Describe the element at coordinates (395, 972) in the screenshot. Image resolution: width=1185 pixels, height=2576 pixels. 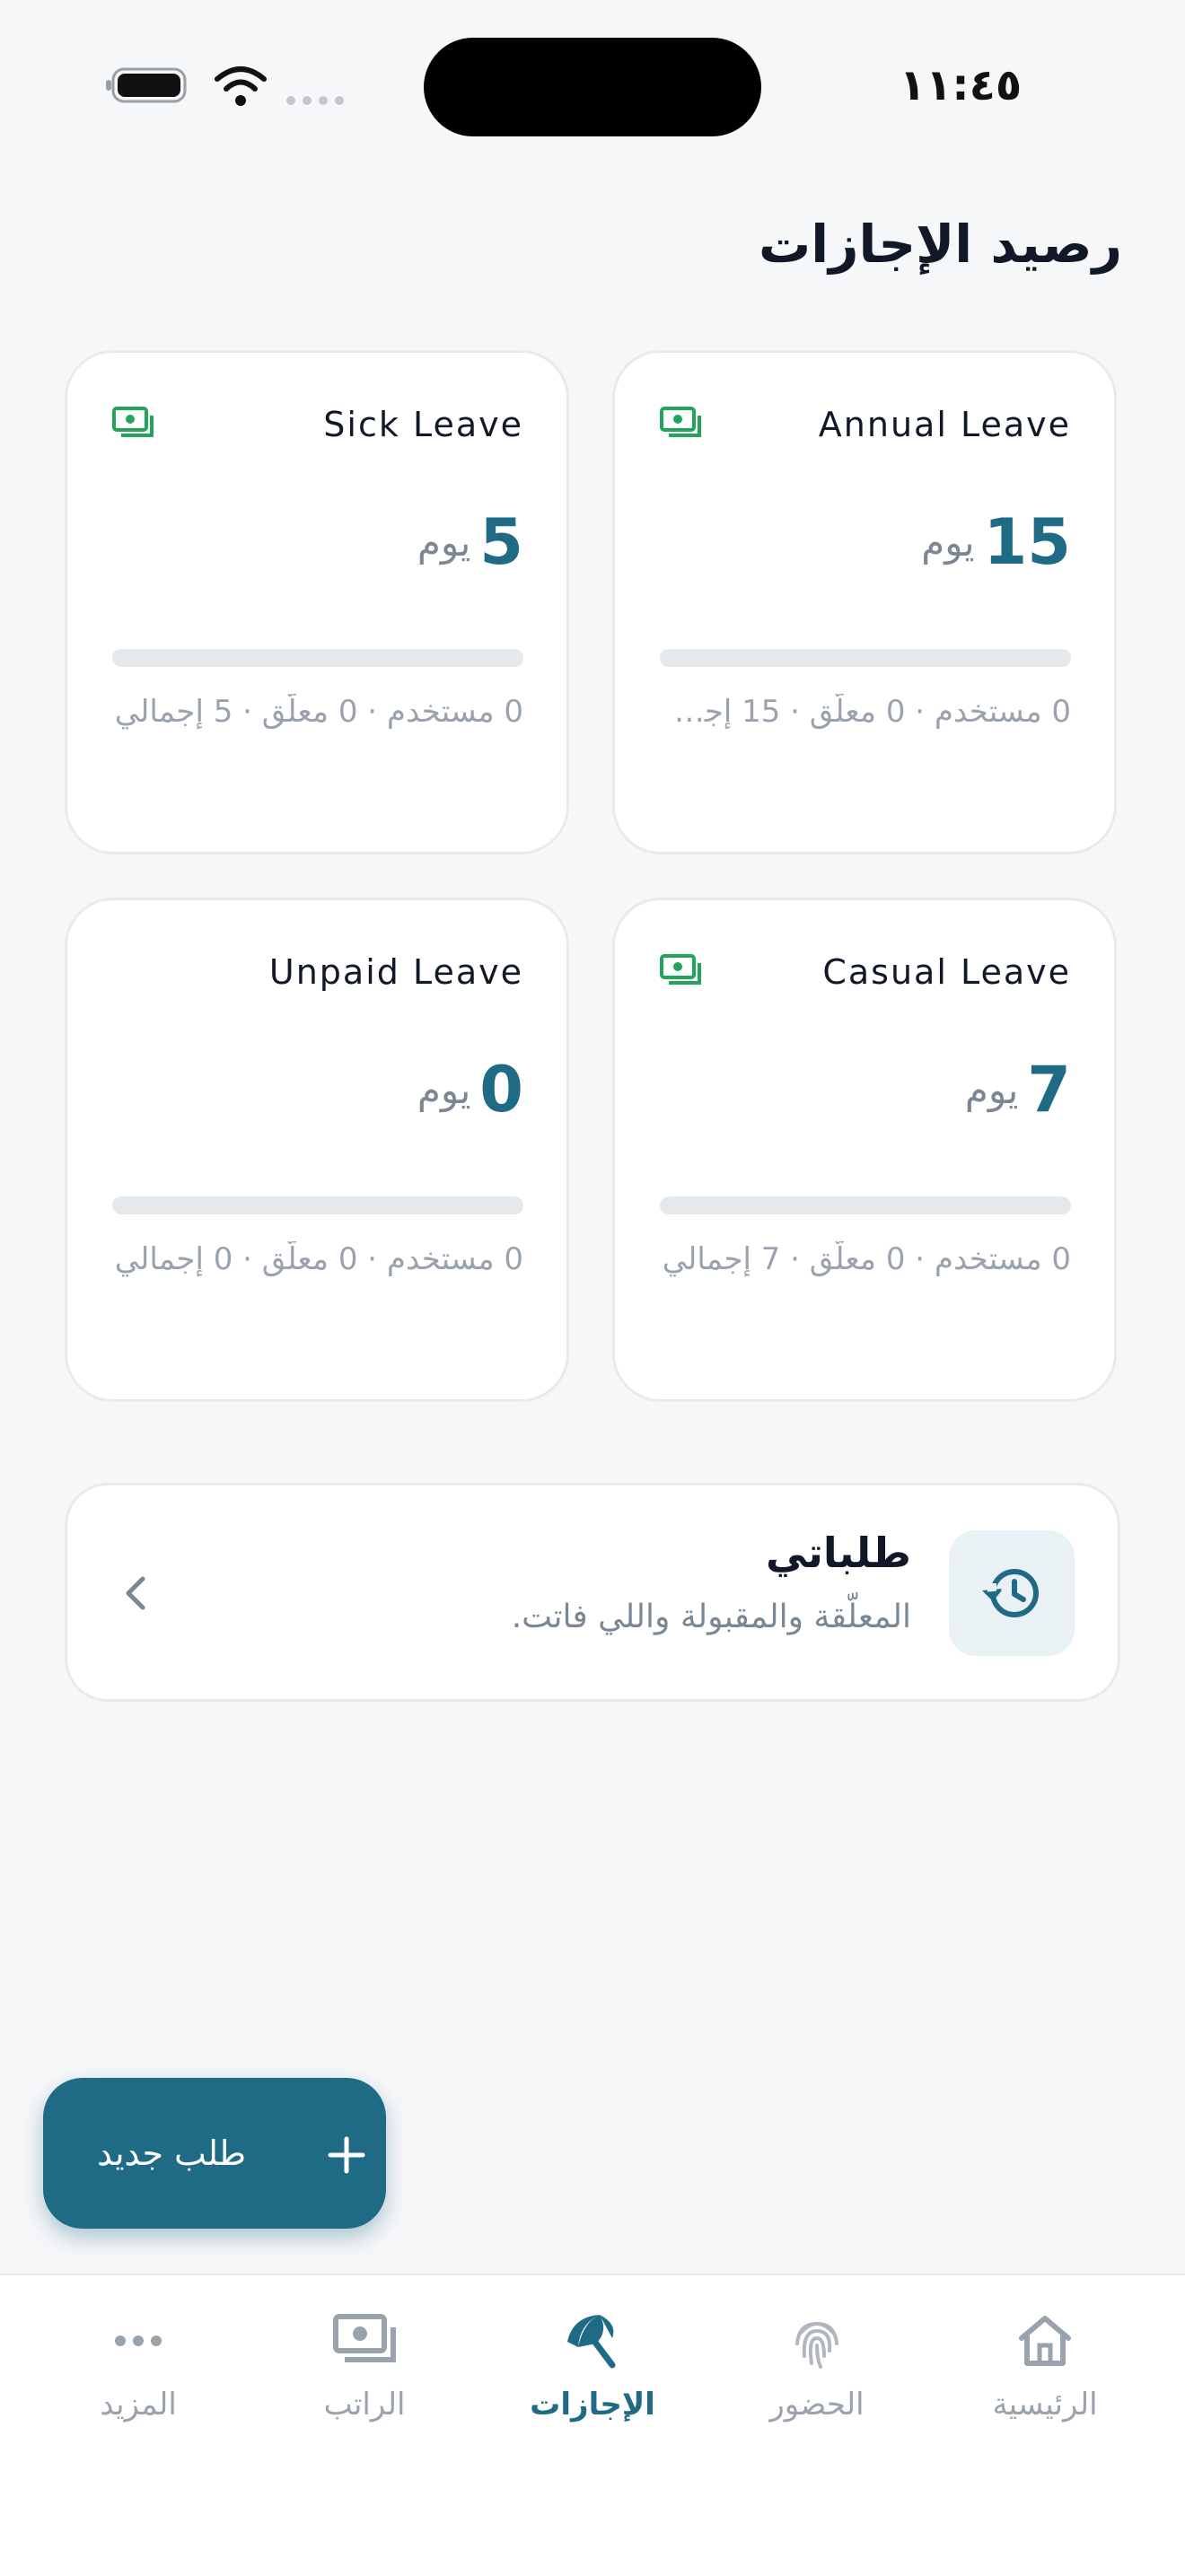
I see `leave-card-name: Unpaid Leave` at that location.